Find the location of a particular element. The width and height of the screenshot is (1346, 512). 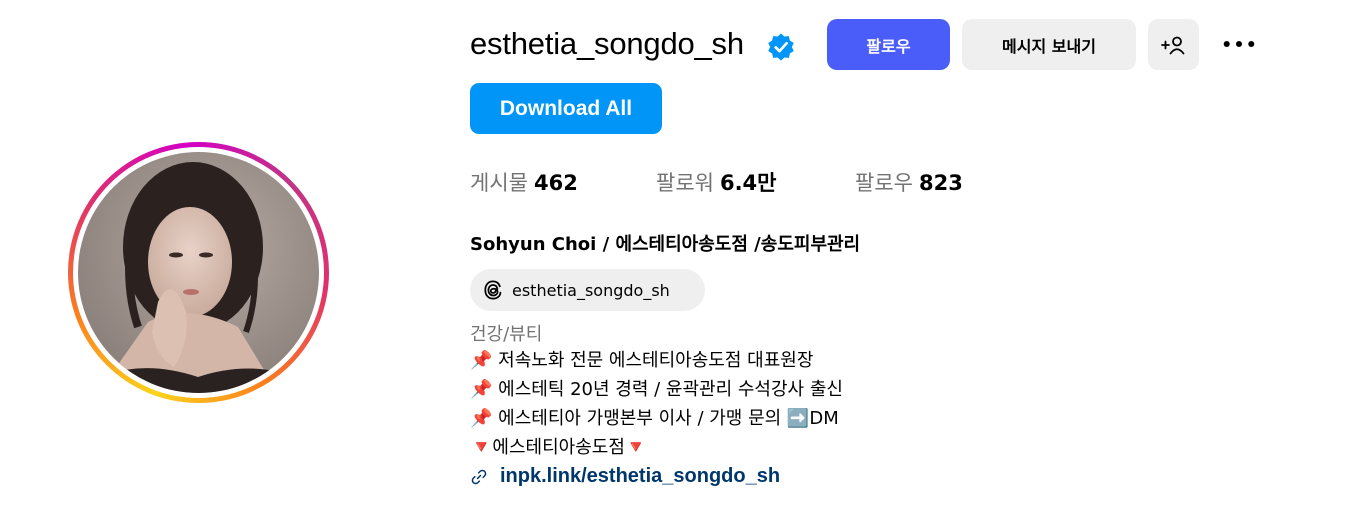

verified-badge-icon is located at coordinates (781, 47).